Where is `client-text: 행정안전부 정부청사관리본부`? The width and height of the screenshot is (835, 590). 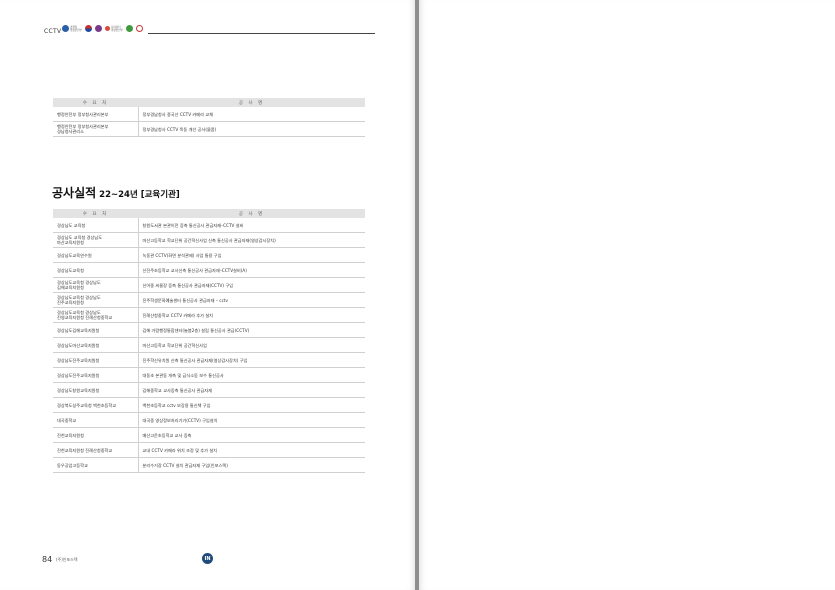
client-text: 행정안전부 정부청사관리본부 is located at coordinates (83, 114).